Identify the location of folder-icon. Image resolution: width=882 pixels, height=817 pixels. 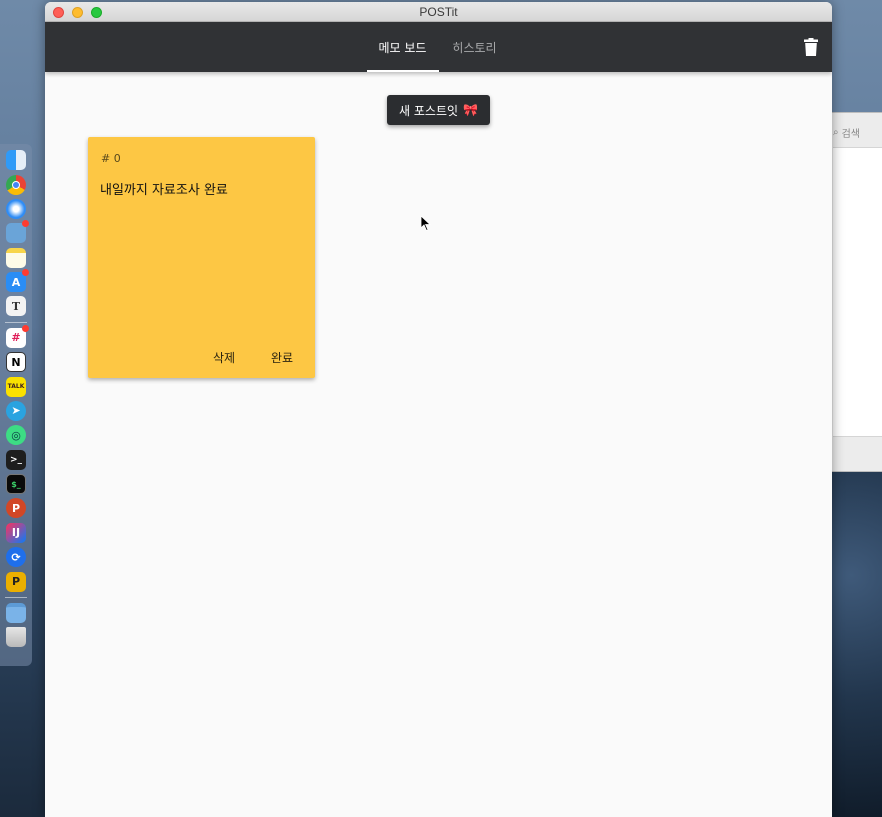
(16, 612).